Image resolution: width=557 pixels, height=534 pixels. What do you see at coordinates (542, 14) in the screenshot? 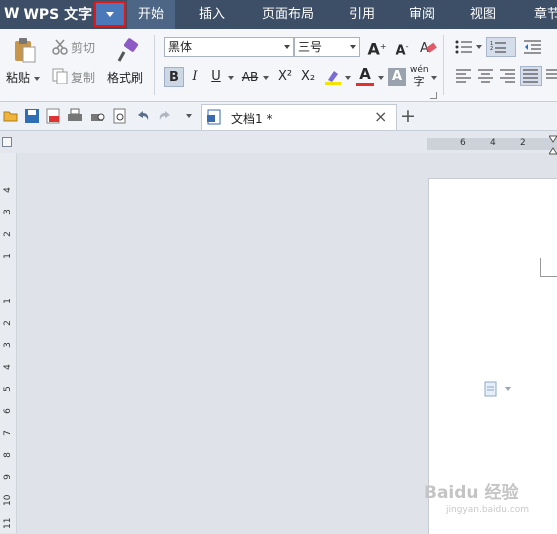
I see `tab-chapter: 章节` at bounding box center [542, 14].